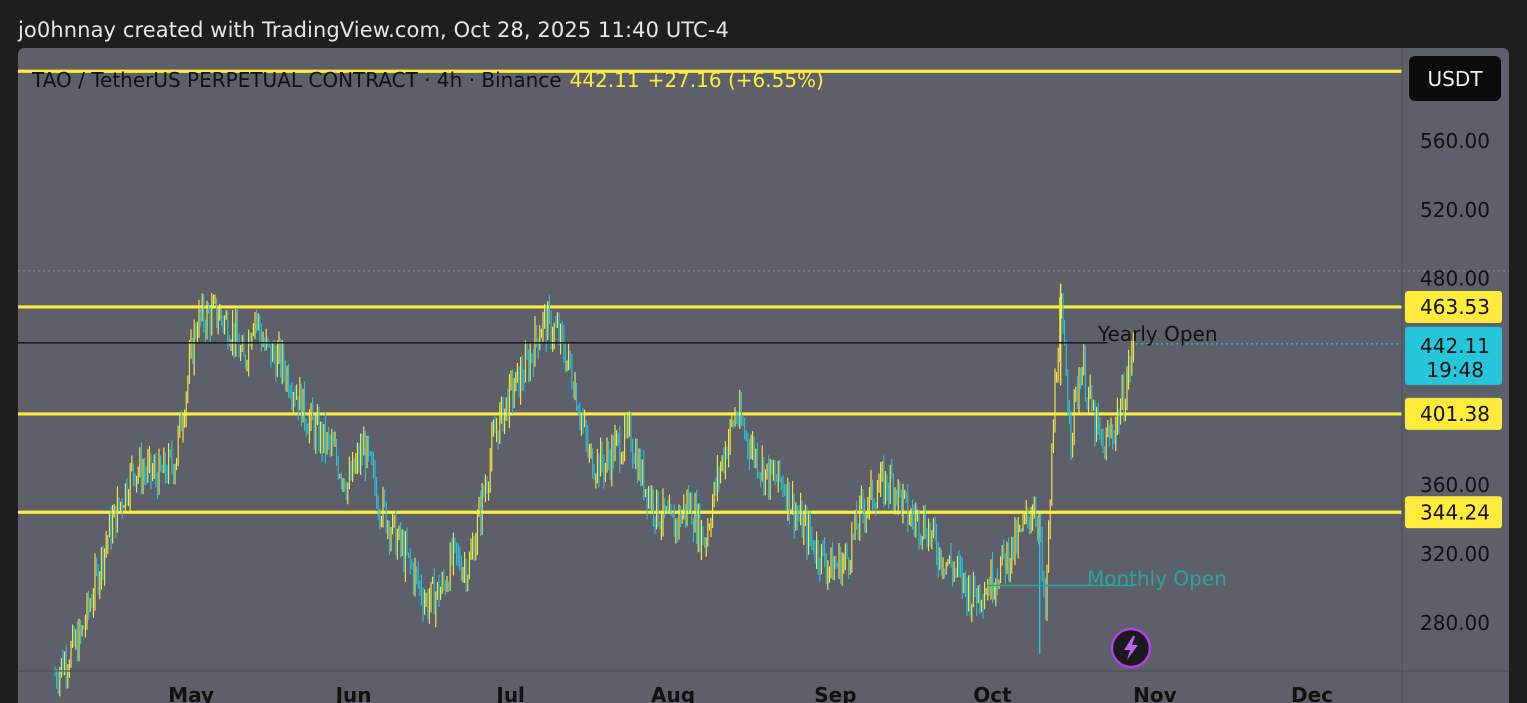  I want to click on y-tick-label: 520.00, so click(1455, 210).